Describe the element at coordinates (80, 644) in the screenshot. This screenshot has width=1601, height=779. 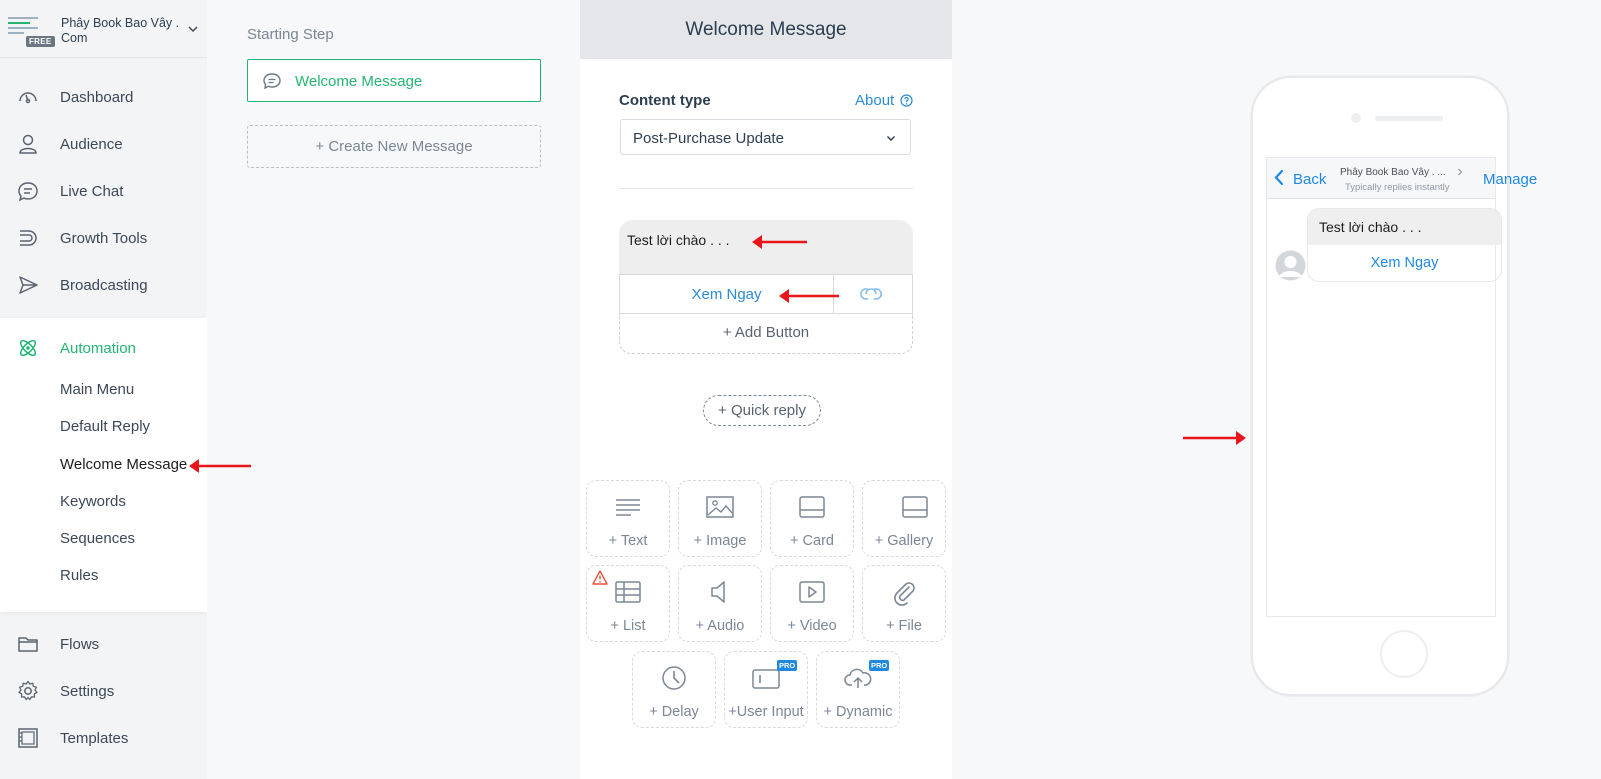
I see `nav-flows-label: Flows` at that location.